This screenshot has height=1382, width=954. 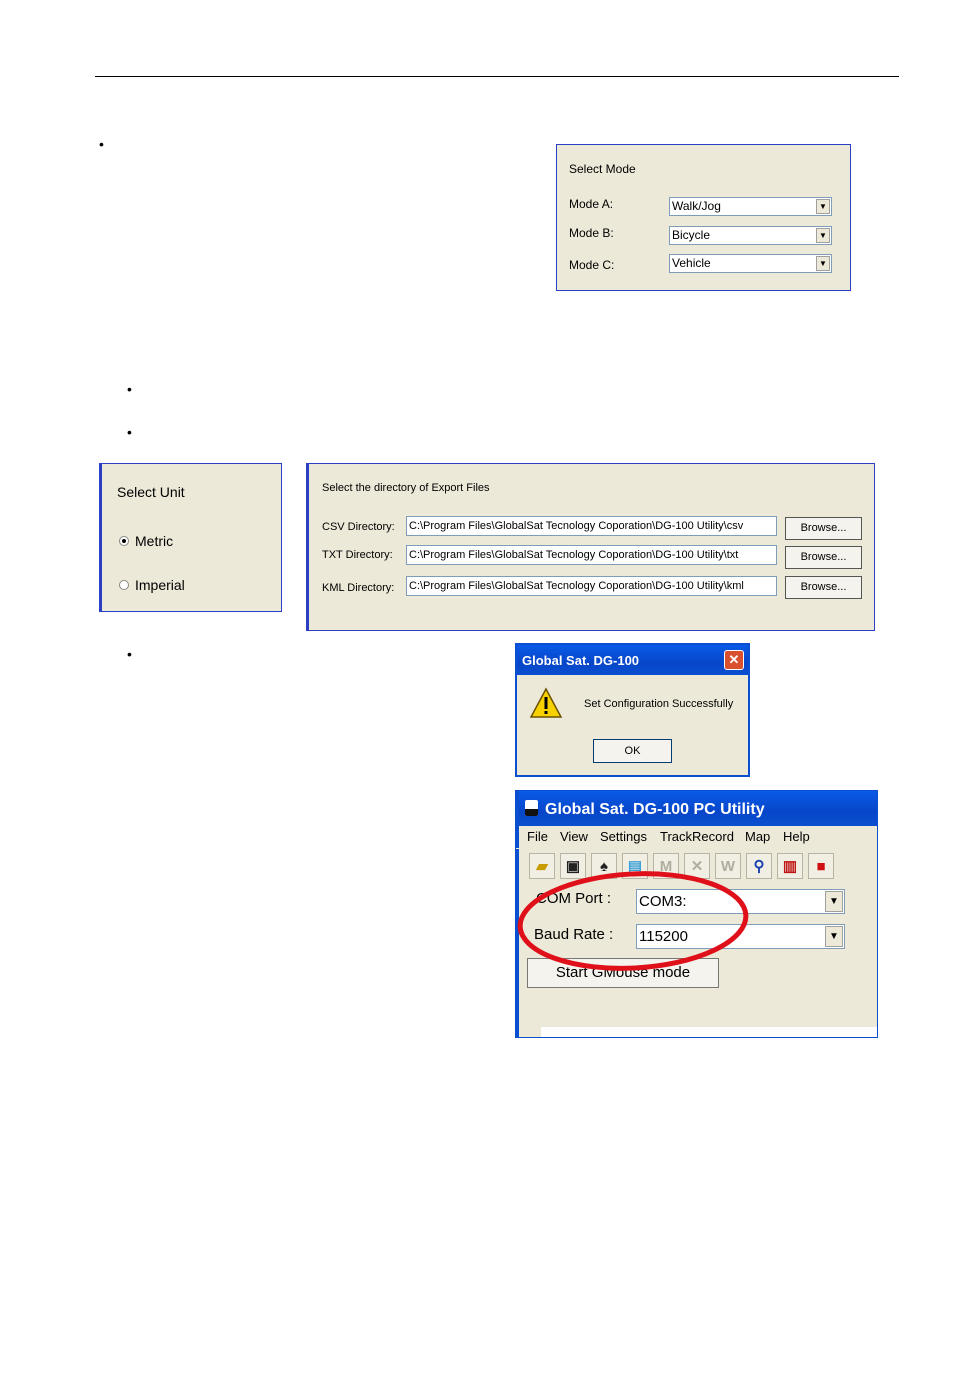 I want to click on header-rule, so click(x=497, y=76).